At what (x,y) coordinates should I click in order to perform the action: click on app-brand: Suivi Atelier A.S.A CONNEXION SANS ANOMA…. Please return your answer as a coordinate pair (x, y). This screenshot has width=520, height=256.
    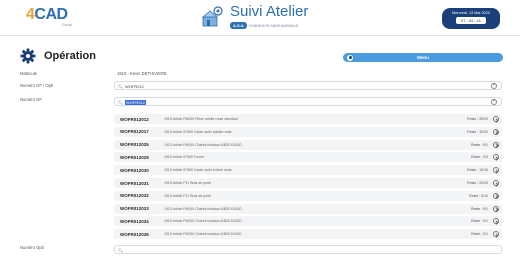
    Looking at the image, I should click on (254, 18).